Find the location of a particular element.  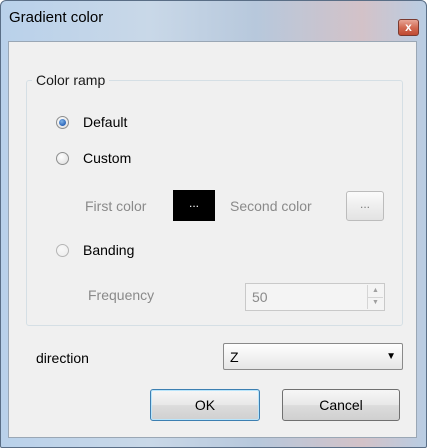

frequency-value: 50 is located at coordinates (260, 297).